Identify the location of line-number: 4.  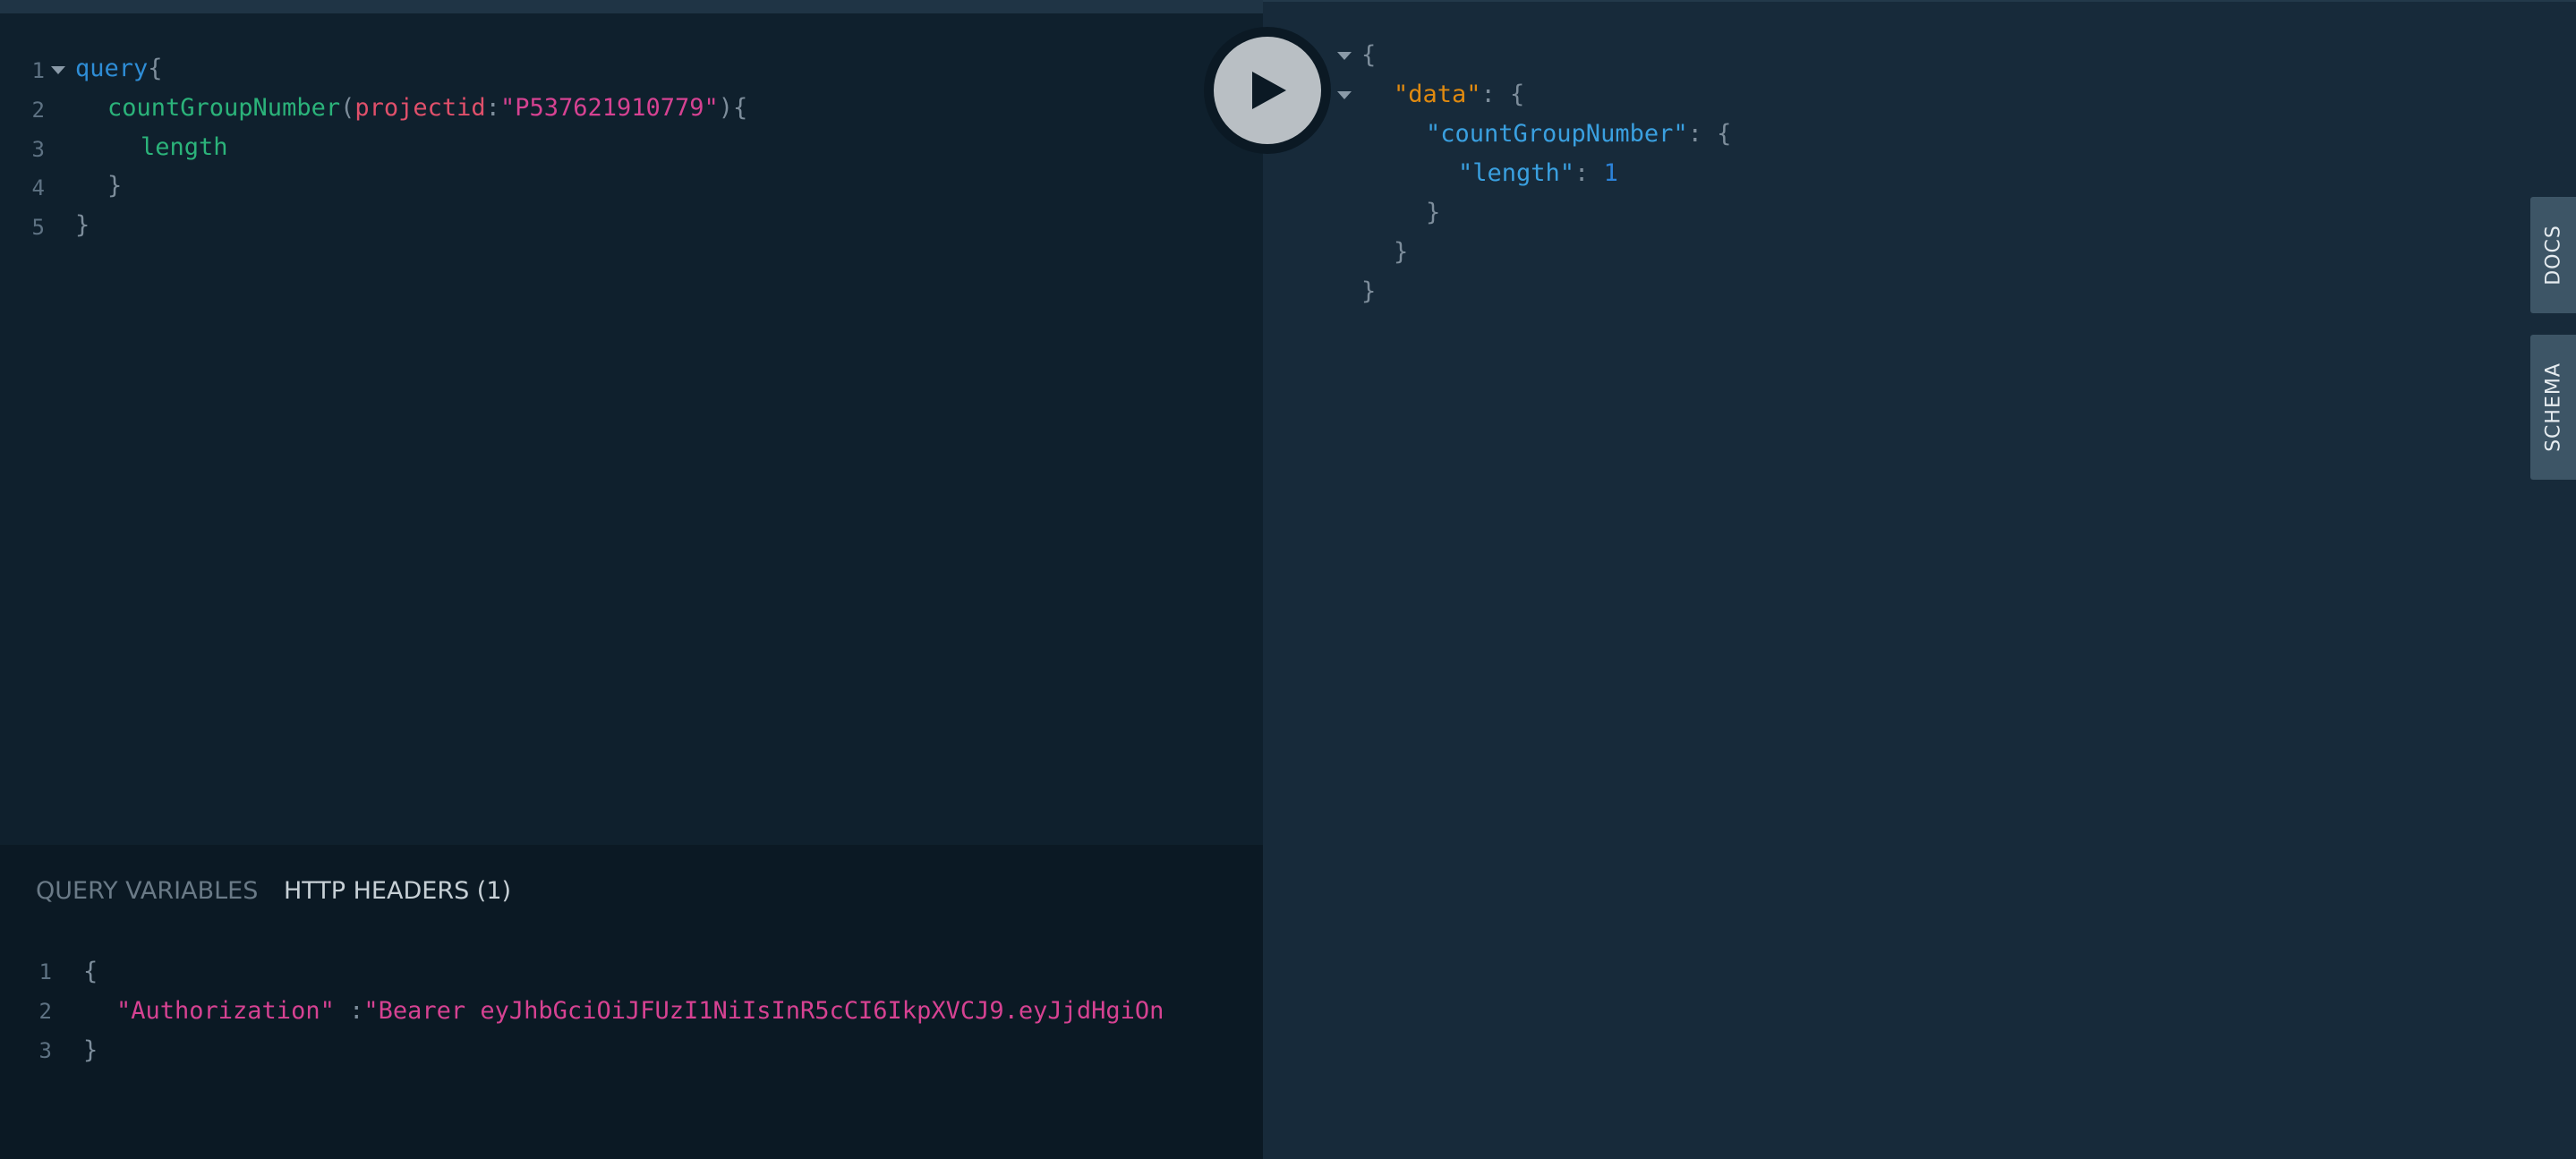
(38, 187).